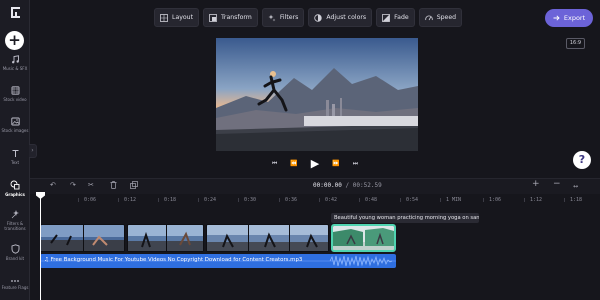  What do you see at coordinates (355, 164) in the screenshot?
I see `skip-forward-icon: ⏭` at bounding box center [355, 164].